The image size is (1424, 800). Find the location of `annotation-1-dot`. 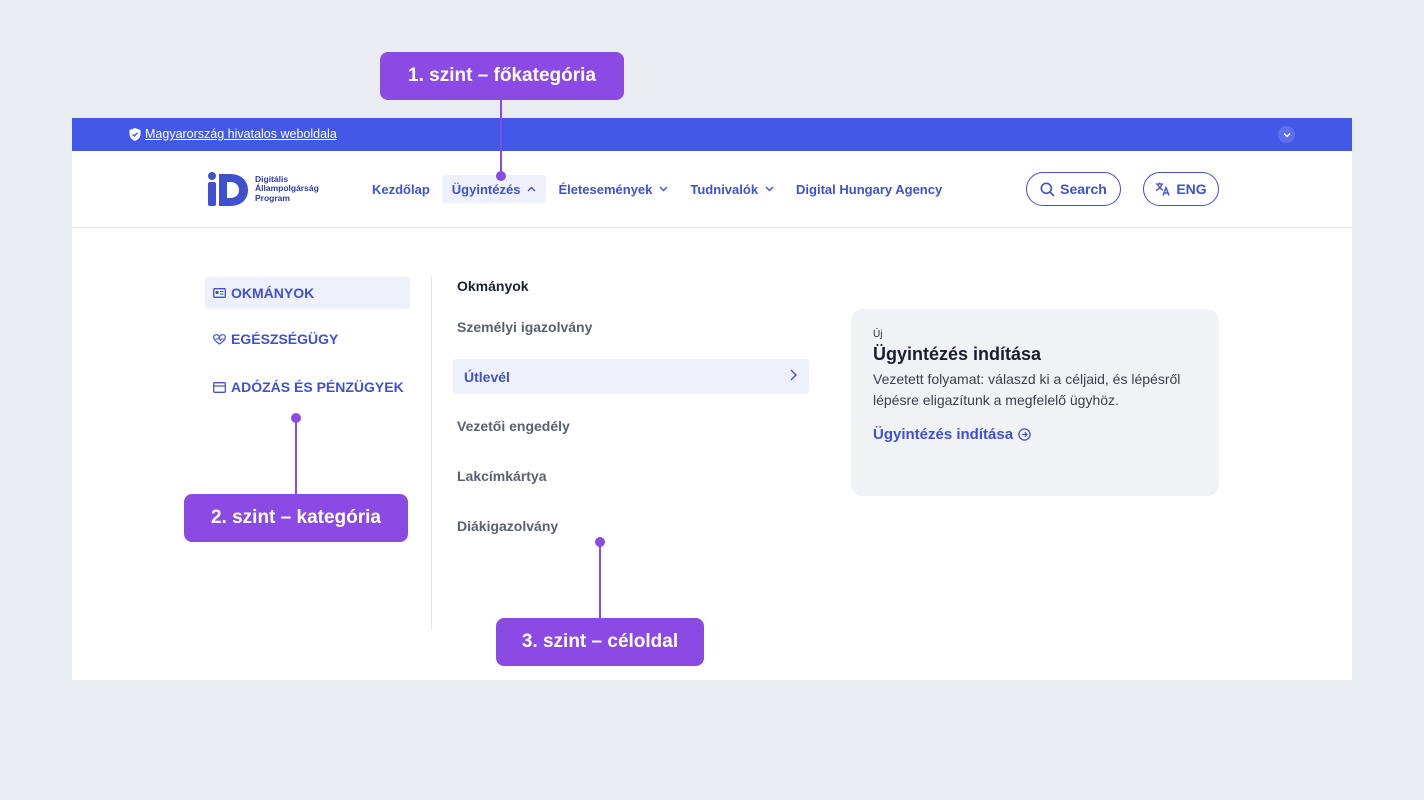

annotation-1-dot is located at coordinates (501, 176).